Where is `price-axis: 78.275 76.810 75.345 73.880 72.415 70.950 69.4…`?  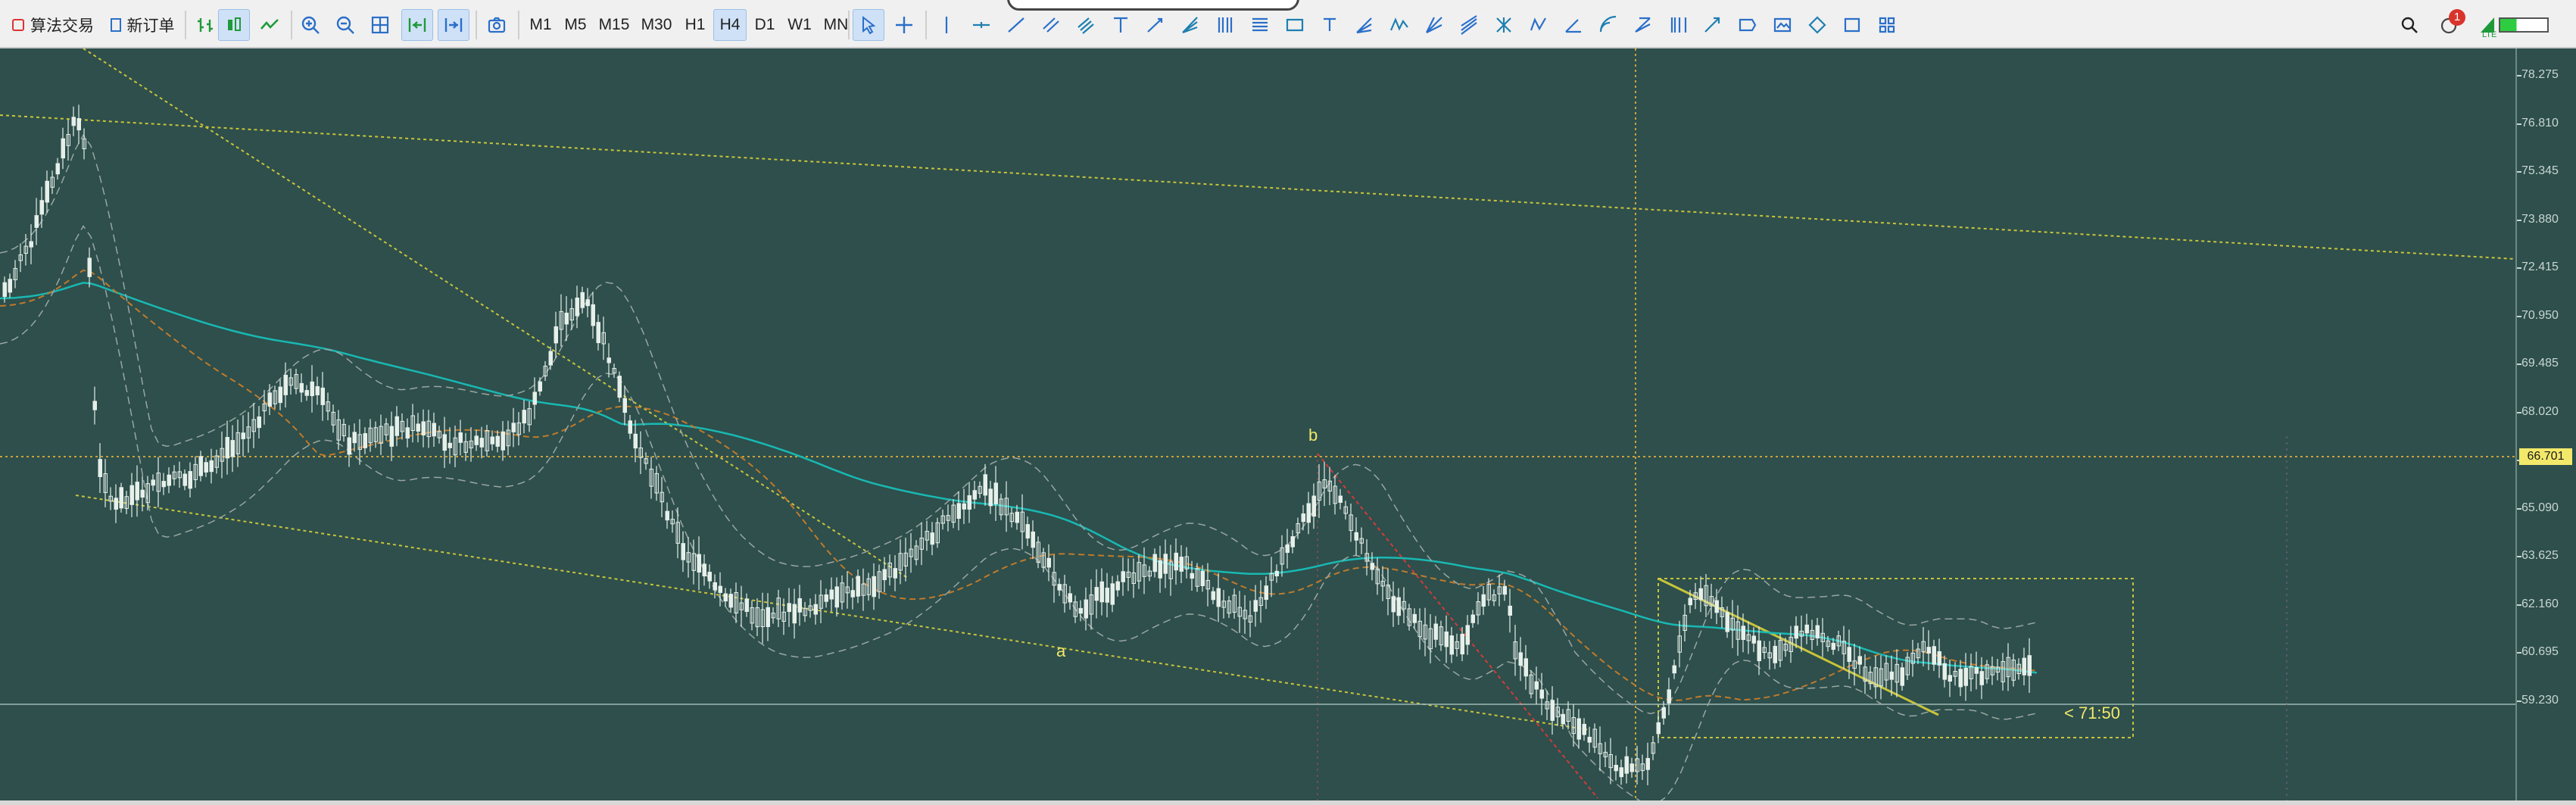 price-axis: 78.275 76.810 75.345 73.880 72.415 70.950 69.4… is located at coordinates (2545, 424).